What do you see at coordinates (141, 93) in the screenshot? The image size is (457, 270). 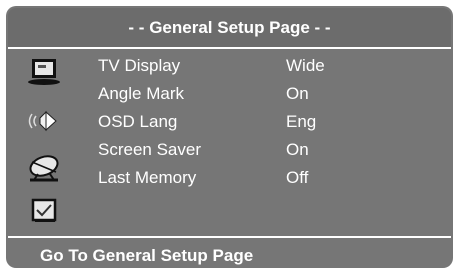 I see `menu-item-label: Angle Mark` at bounding box center [141, 93].